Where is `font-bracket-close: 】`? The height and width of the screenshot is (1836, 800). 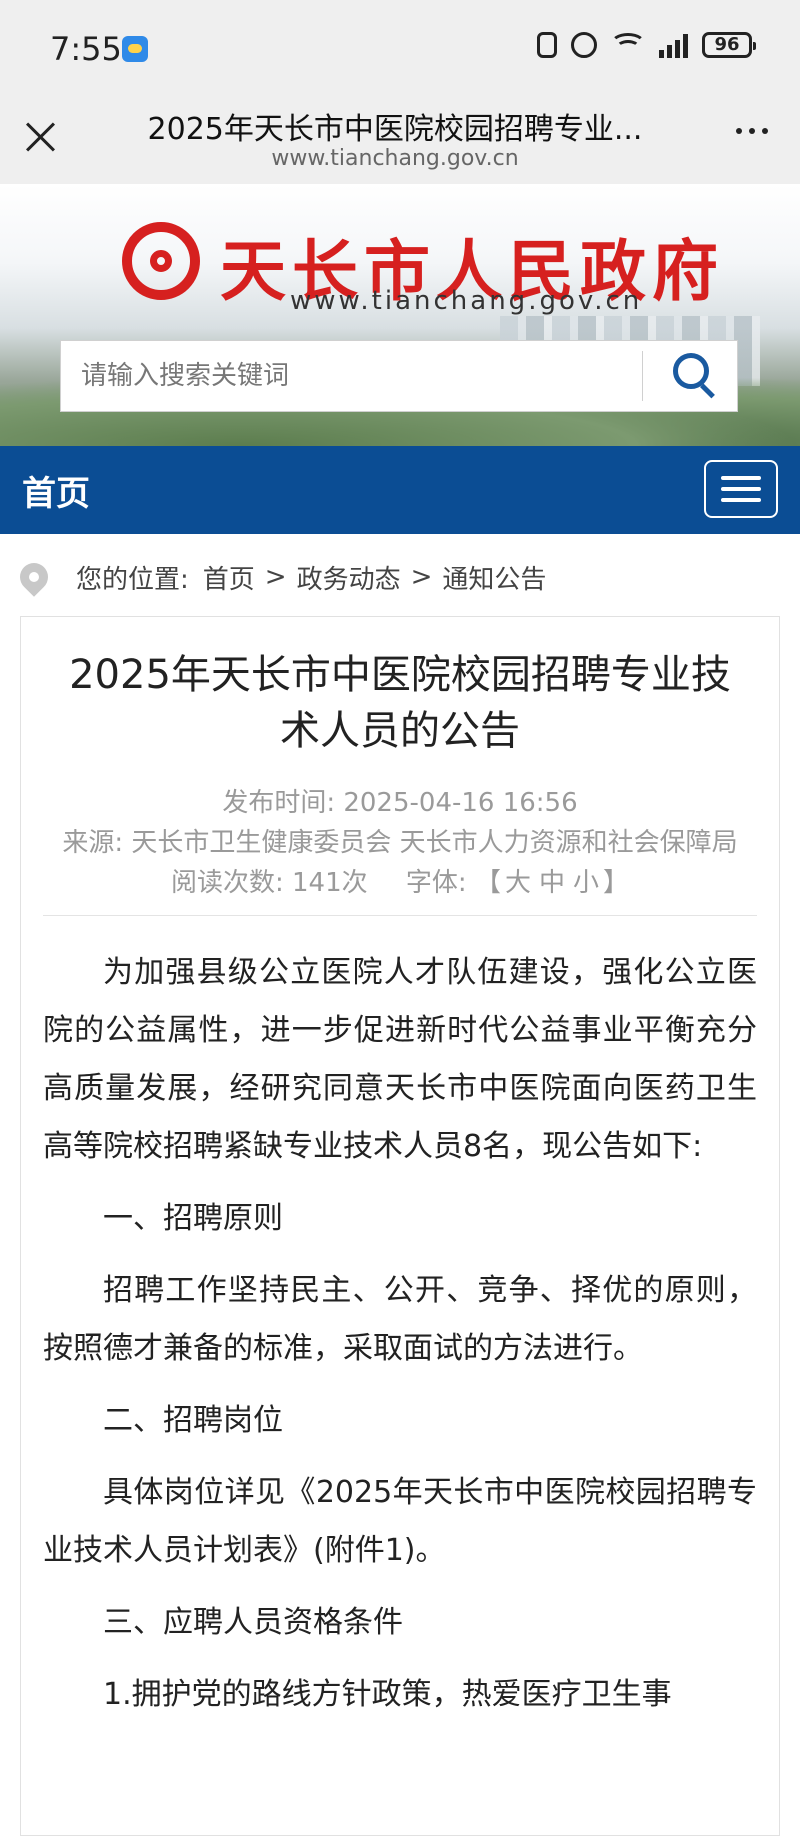
font-bracket-close: 】 is located at coordinates (616, 883).